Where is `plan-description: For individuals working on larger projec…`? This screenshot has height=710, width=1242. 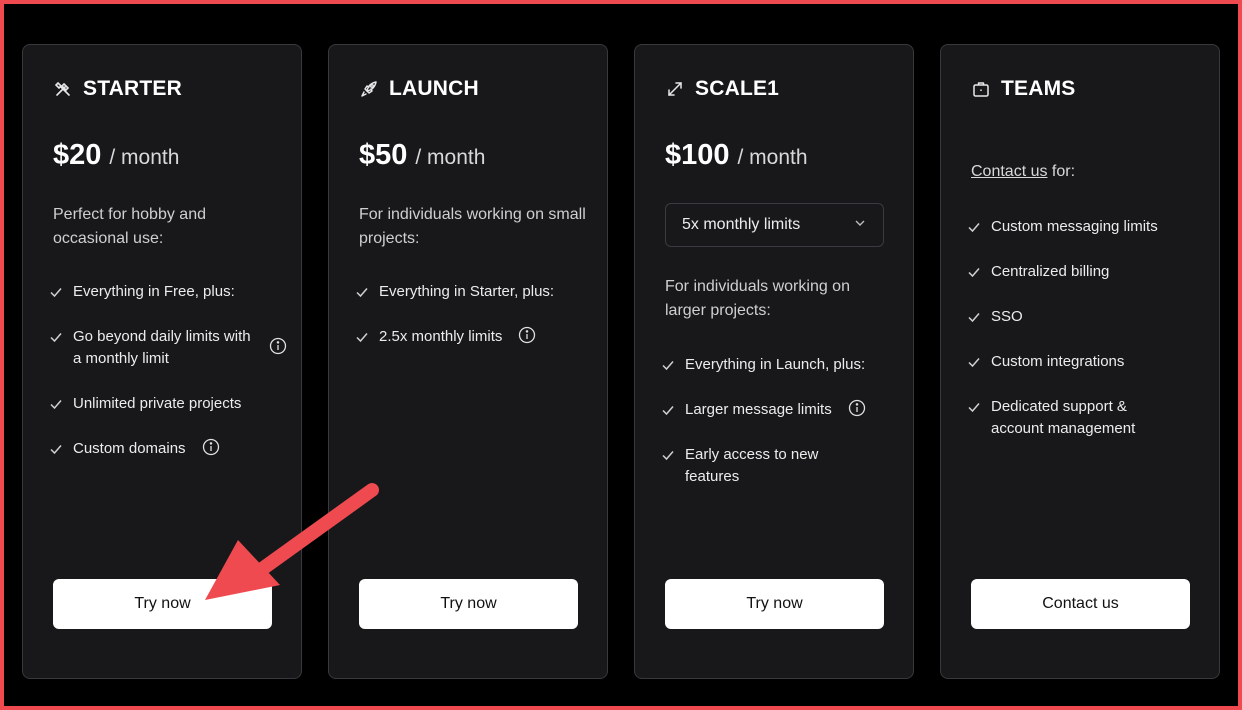
plan-description: For individuals working on larger projec… is located at coordinates (757, 298).